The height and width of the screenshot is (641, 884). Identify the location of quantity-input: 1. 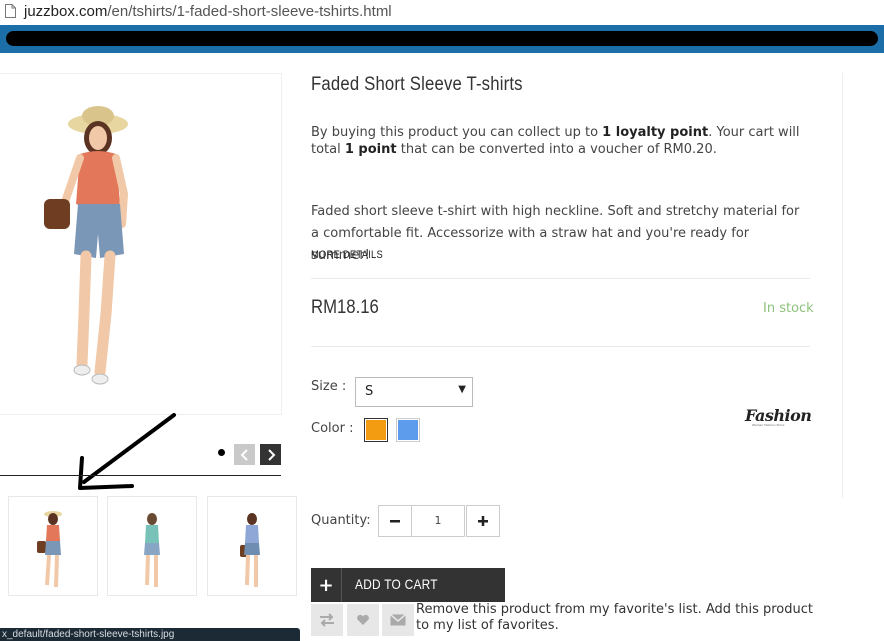
(438, 521).